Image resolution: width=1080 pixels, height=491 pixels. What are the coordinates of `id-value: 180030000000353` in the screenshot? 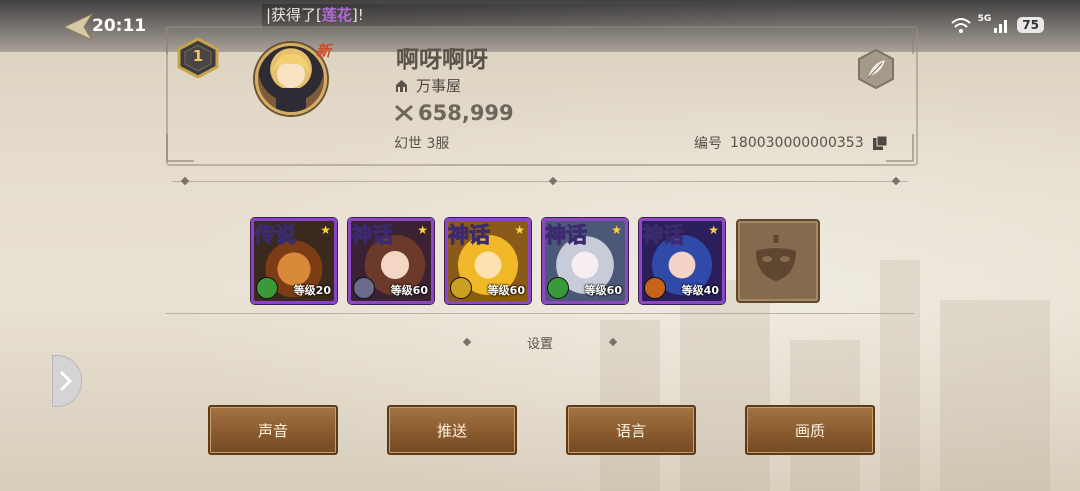 It's located at (797, 143).